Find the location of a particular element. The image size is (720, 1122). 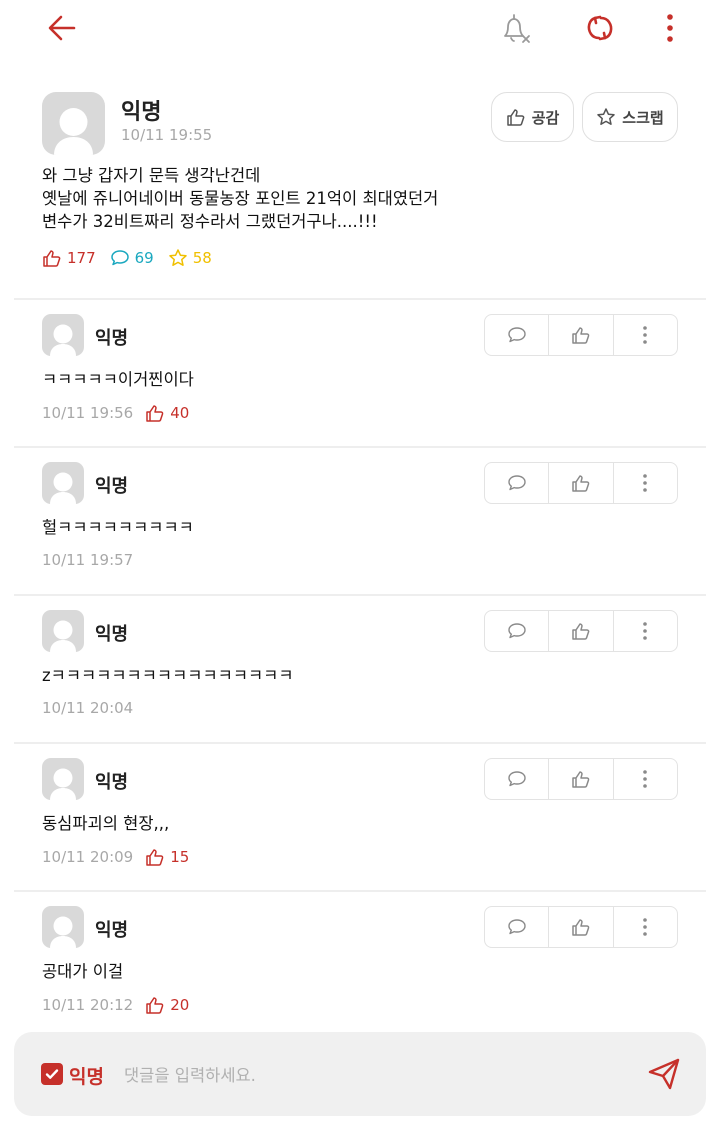

more-options-button is located at coordinates (670, 28).